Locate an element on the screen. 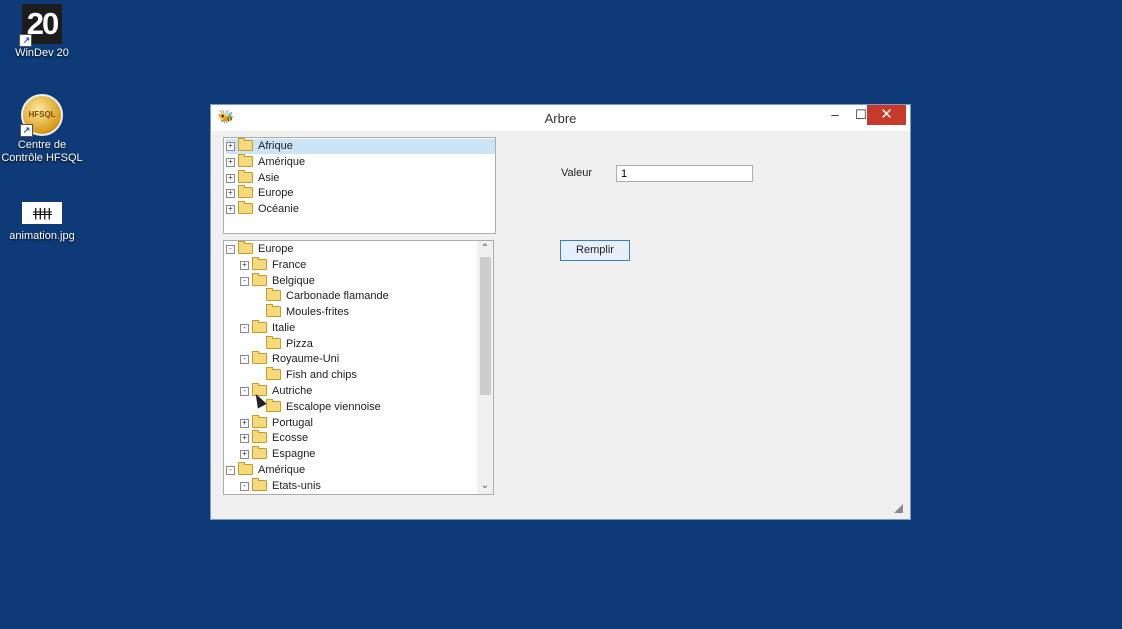  tree-node: + Europe is located at coordinates (260, 193).